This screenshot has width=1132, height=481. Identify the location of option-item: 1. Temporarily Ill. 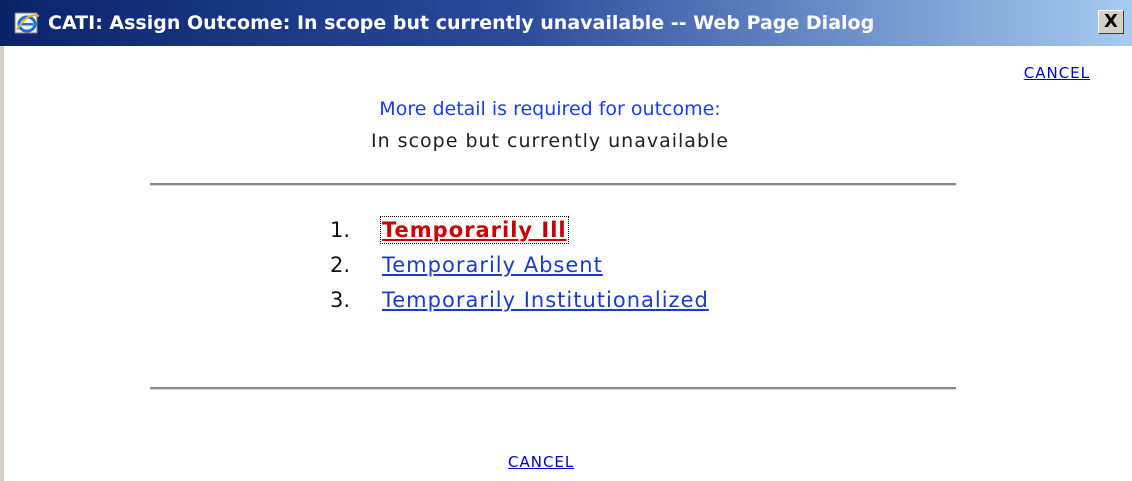
(519, 229).